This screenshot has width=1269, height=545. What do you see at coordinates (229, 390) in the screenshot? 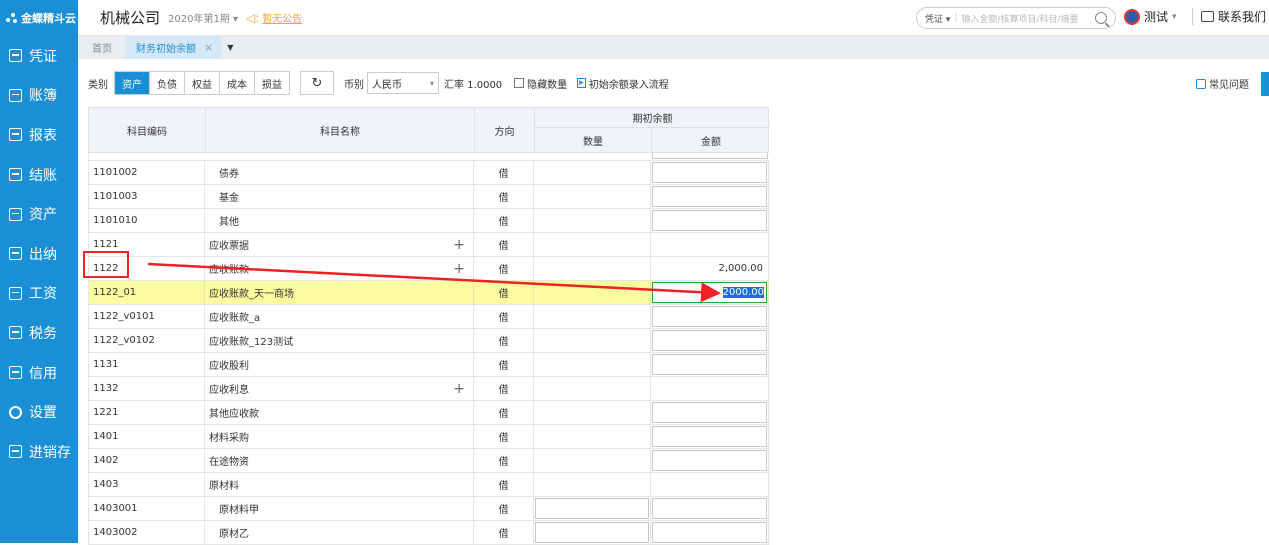
I see `account-name: 应收利息` at bounding box center [229, 390].